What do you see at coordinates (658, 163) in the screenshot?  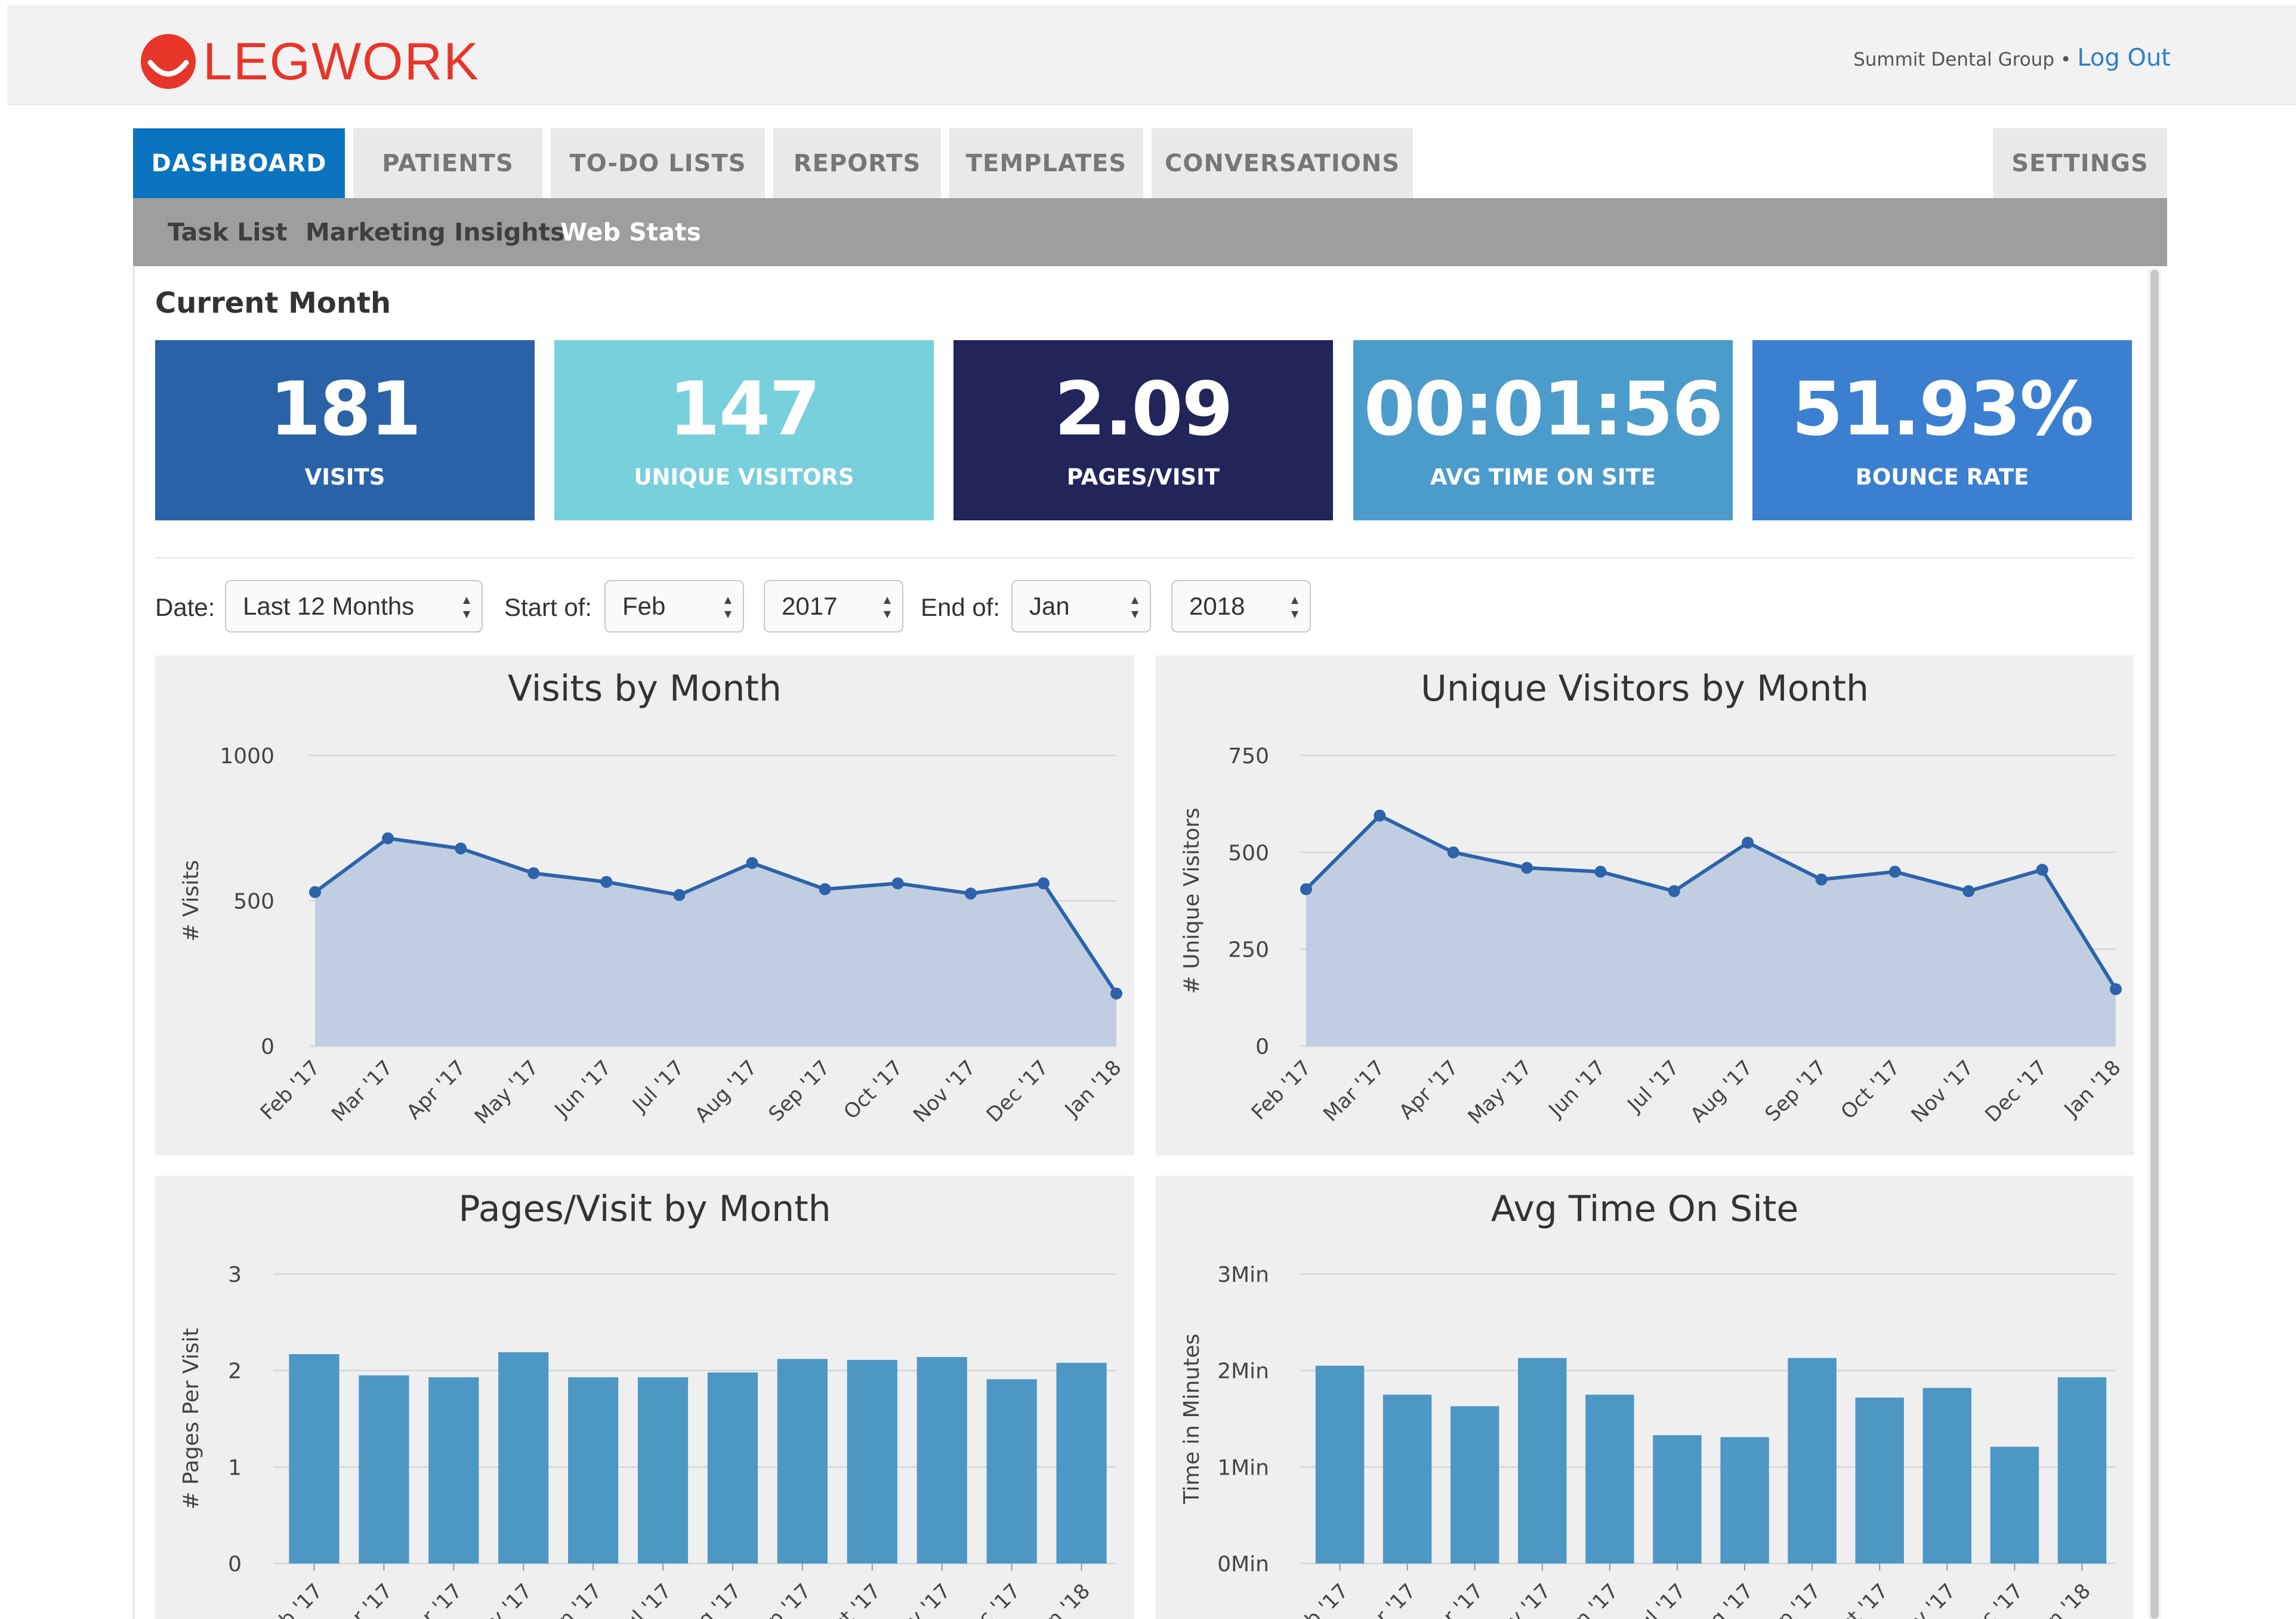 I see `tab-todo-lists: TO-DO LISTS` at bounding box center [658, 163].